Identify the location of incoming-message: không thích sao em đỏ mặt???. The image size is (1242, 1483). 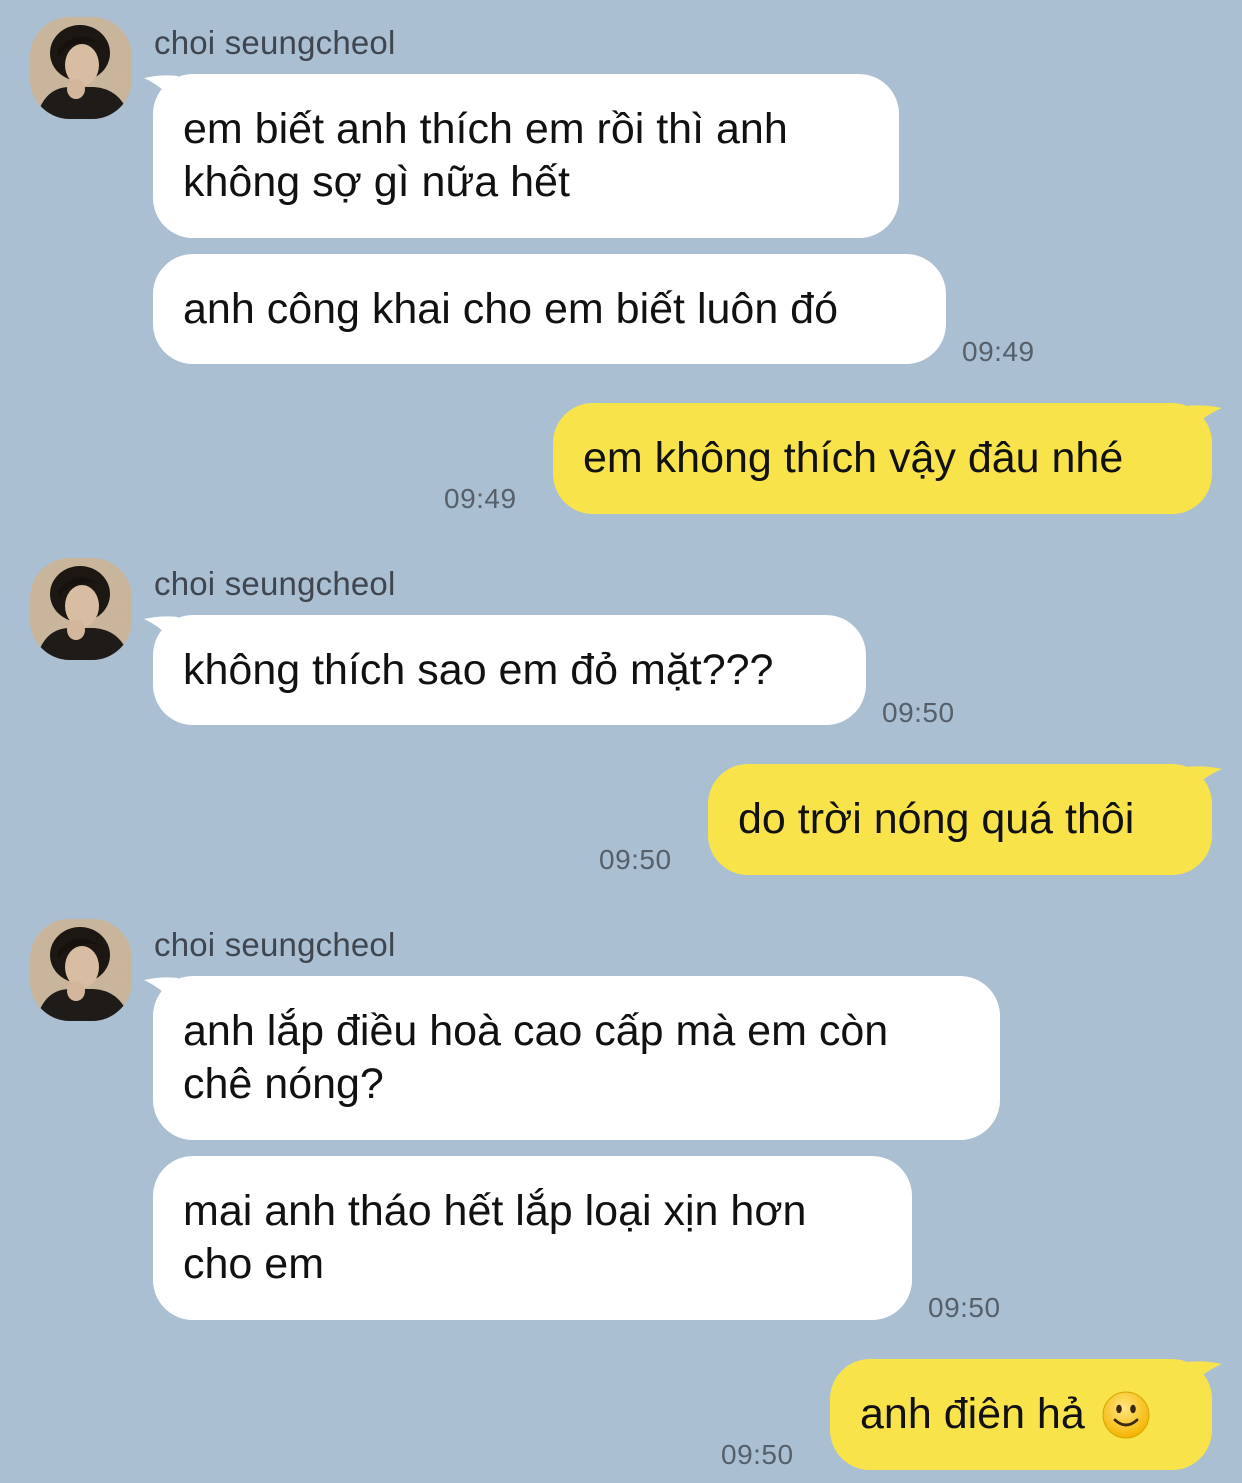
(509, 670).